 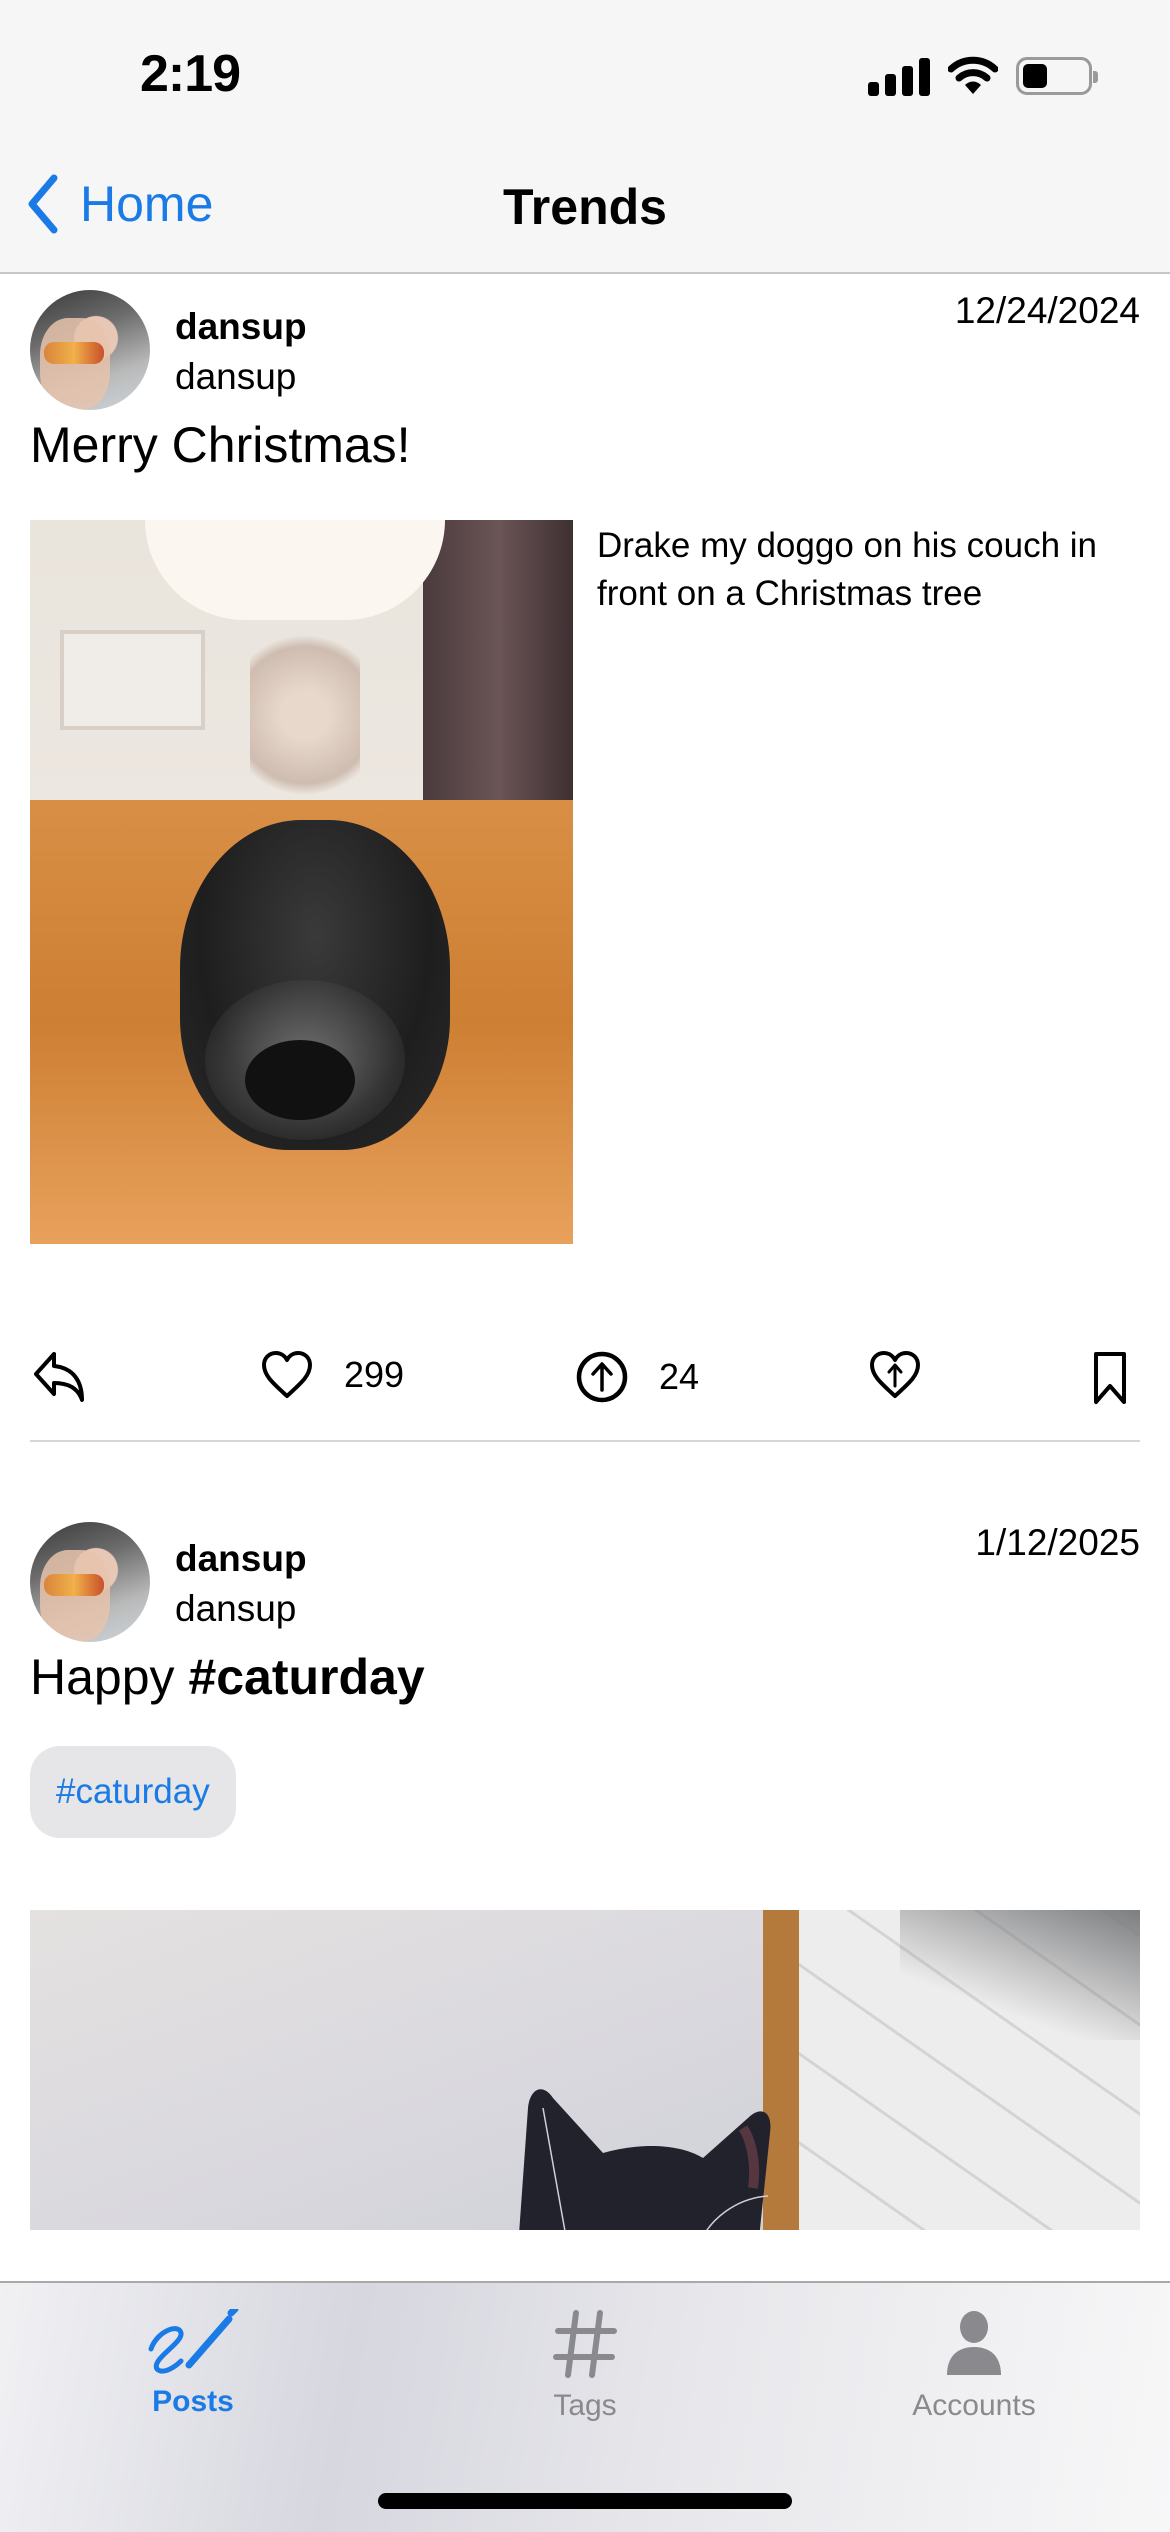 What do you see at coordinates (679, 1376) in the screenshot?
I see `boost-count: 24` at bounding box center [679, 1376].